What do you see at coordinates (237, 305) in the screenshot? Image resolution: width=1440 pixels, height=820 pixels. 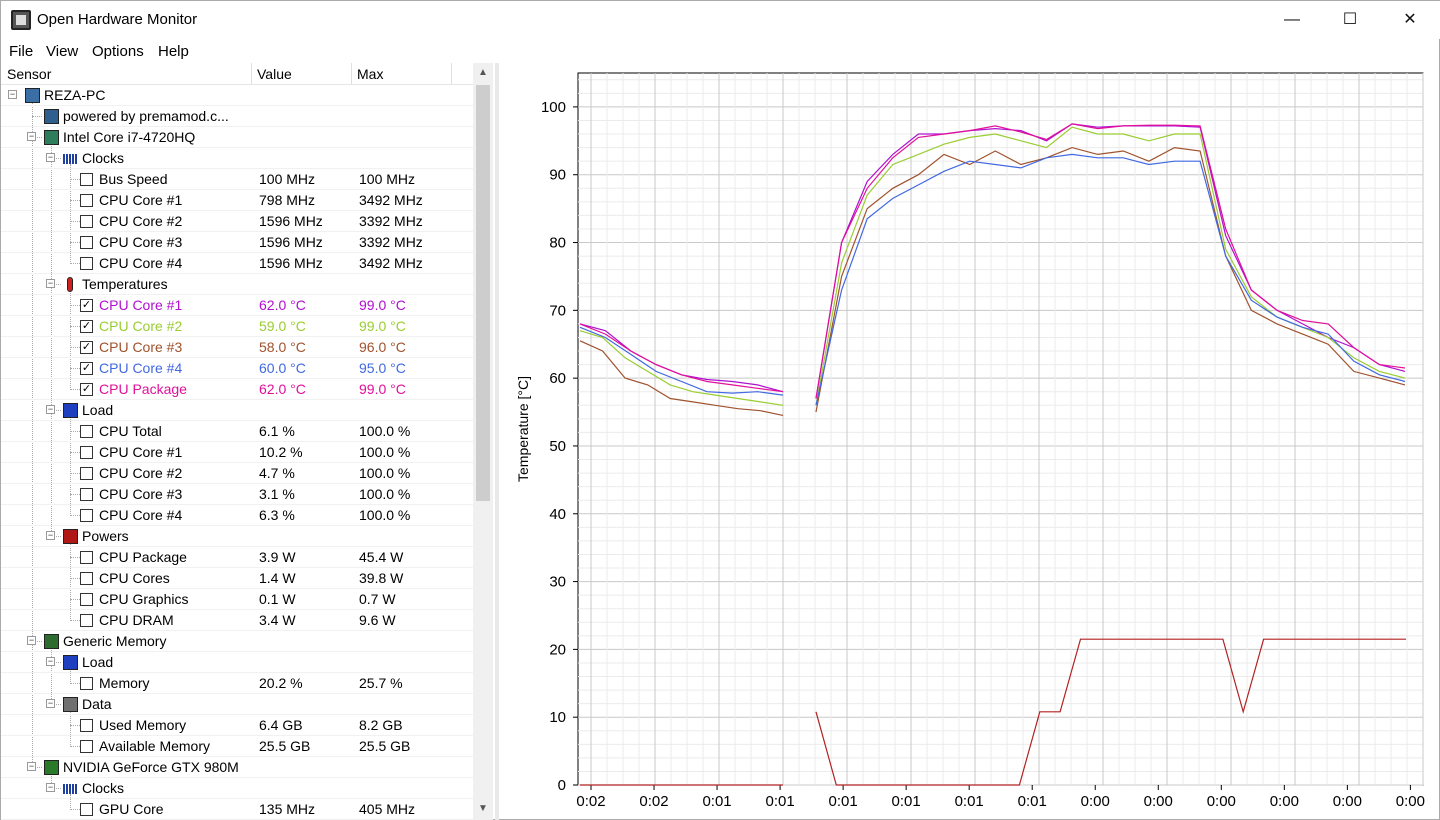 I see `sensor-row: ✓ CPU Core #1 62.0 °C 99.0 °C` at bounding box center [237, 305].